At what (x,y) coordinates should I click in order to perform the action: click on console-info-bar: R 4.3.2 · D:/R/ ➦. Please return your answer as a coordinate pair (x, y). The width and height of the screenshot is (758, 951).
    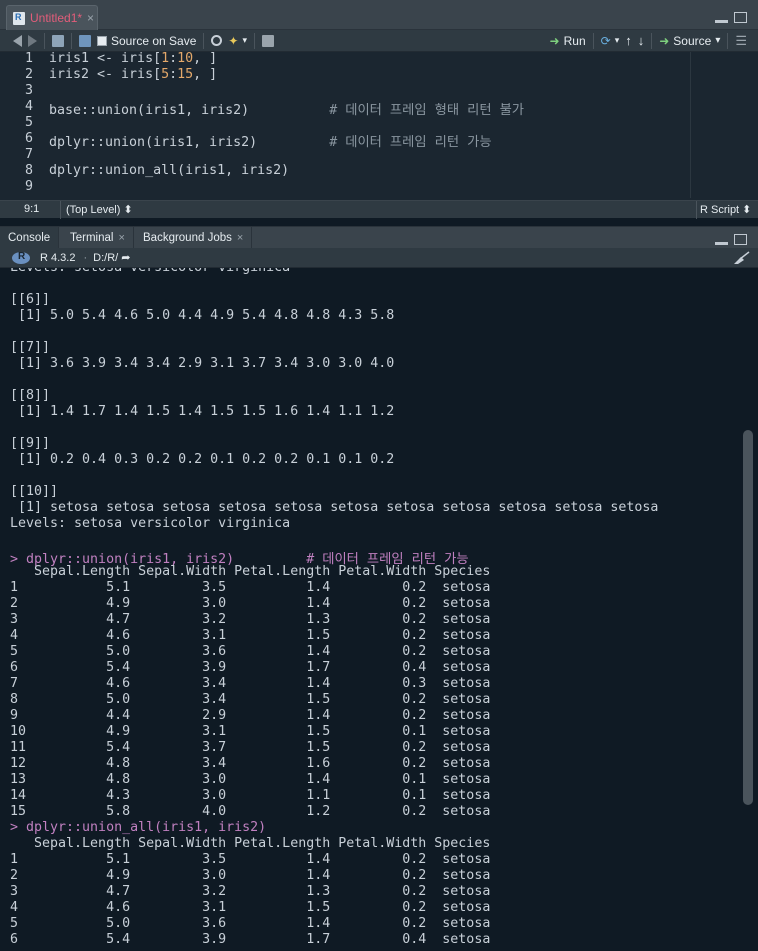
    Looking at the image, I should click on (379, 258).